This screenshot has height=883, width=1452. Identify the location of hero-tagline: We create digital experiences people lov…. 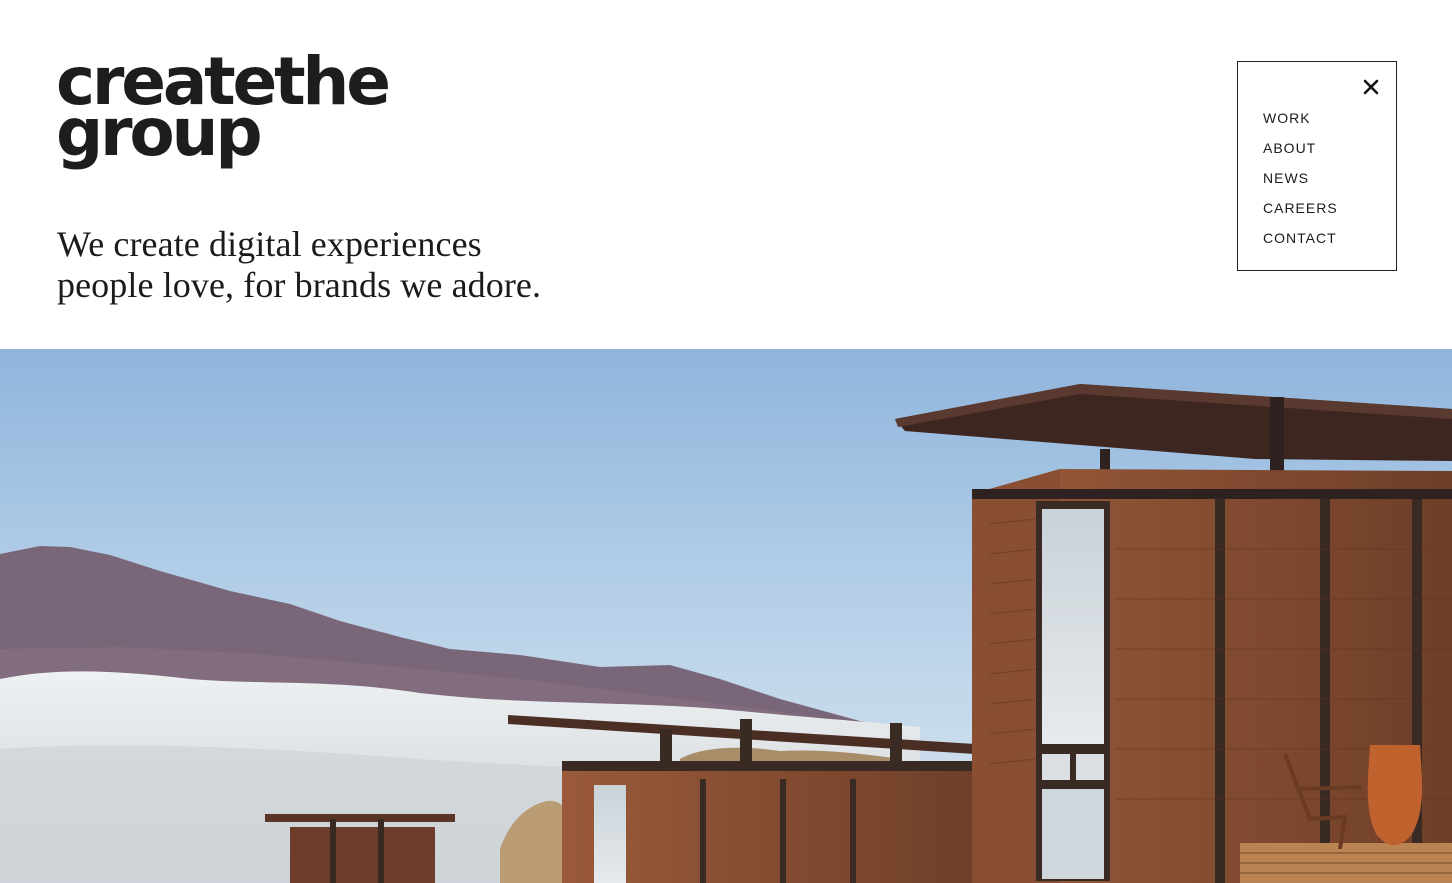
(299, 265).